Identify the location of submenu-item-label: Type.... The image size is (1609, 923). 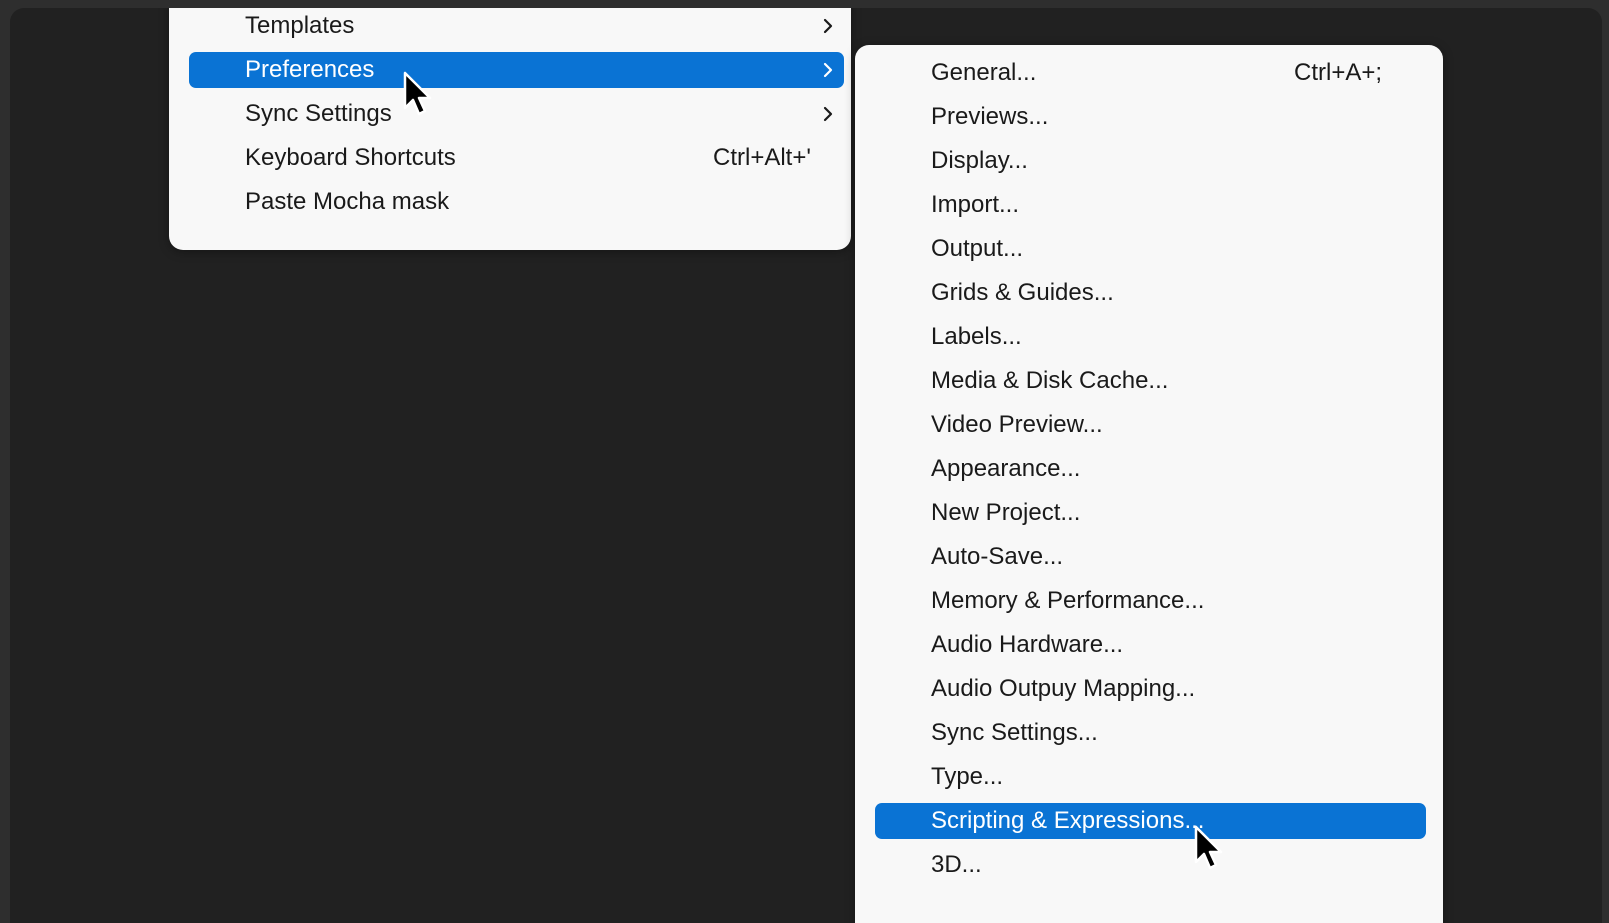
(967, 776).